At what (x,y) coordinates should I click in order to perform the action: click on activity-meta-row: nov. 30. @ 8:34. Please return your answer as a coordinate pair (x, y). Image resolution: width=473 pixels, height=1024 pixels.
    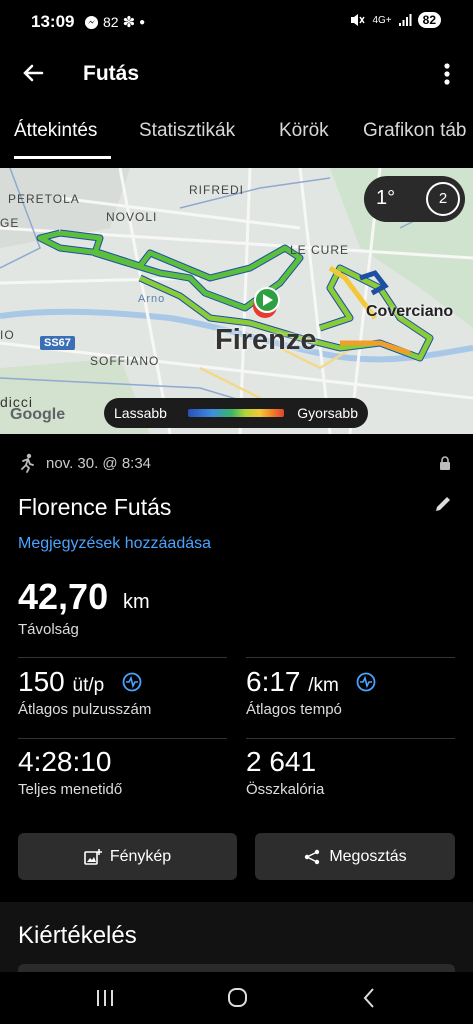
    Looking at the image, I should click on (236, 464).